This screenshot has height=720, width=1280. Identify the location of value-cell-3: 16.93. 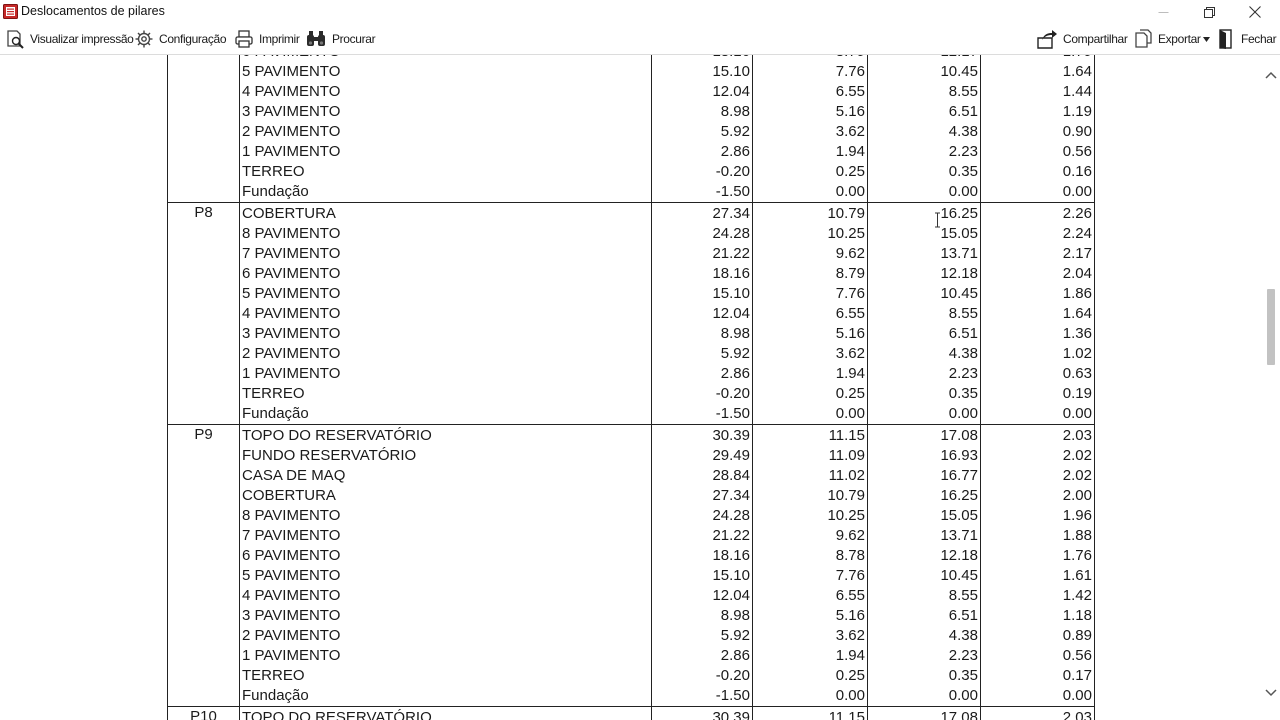
(924, 456).